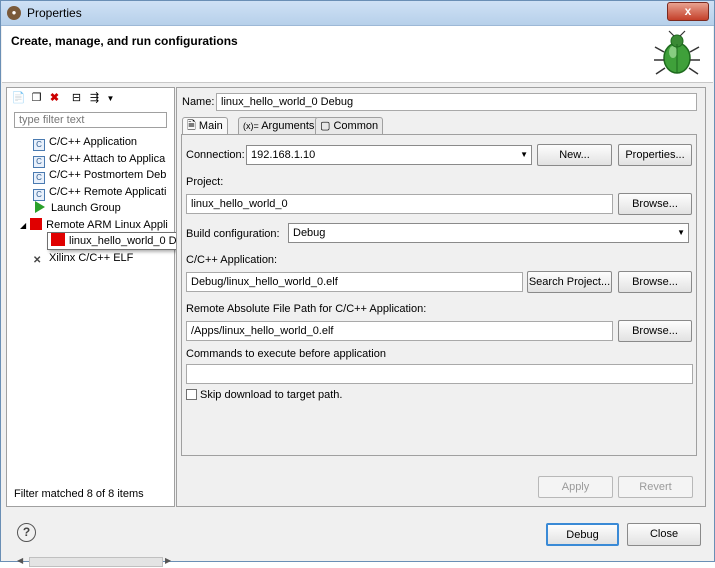 Image resolution: width=715 pixels, height=568 pixels. Describe the element at coordinates (86, 208) in the screenshot. I see `tree-item-label: Launch Group` at that location.